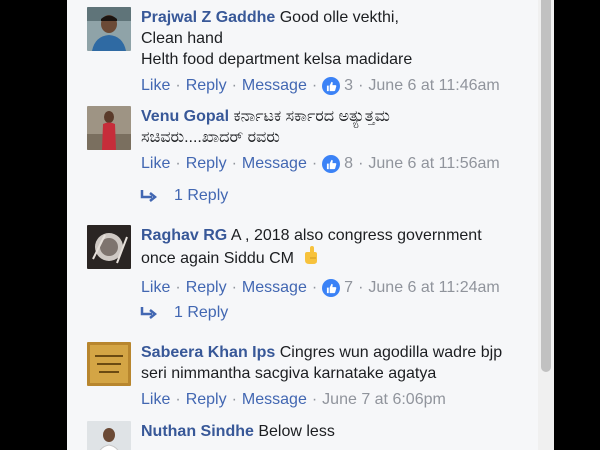  I want to click on reaction-count: 8, so click(348, 164).